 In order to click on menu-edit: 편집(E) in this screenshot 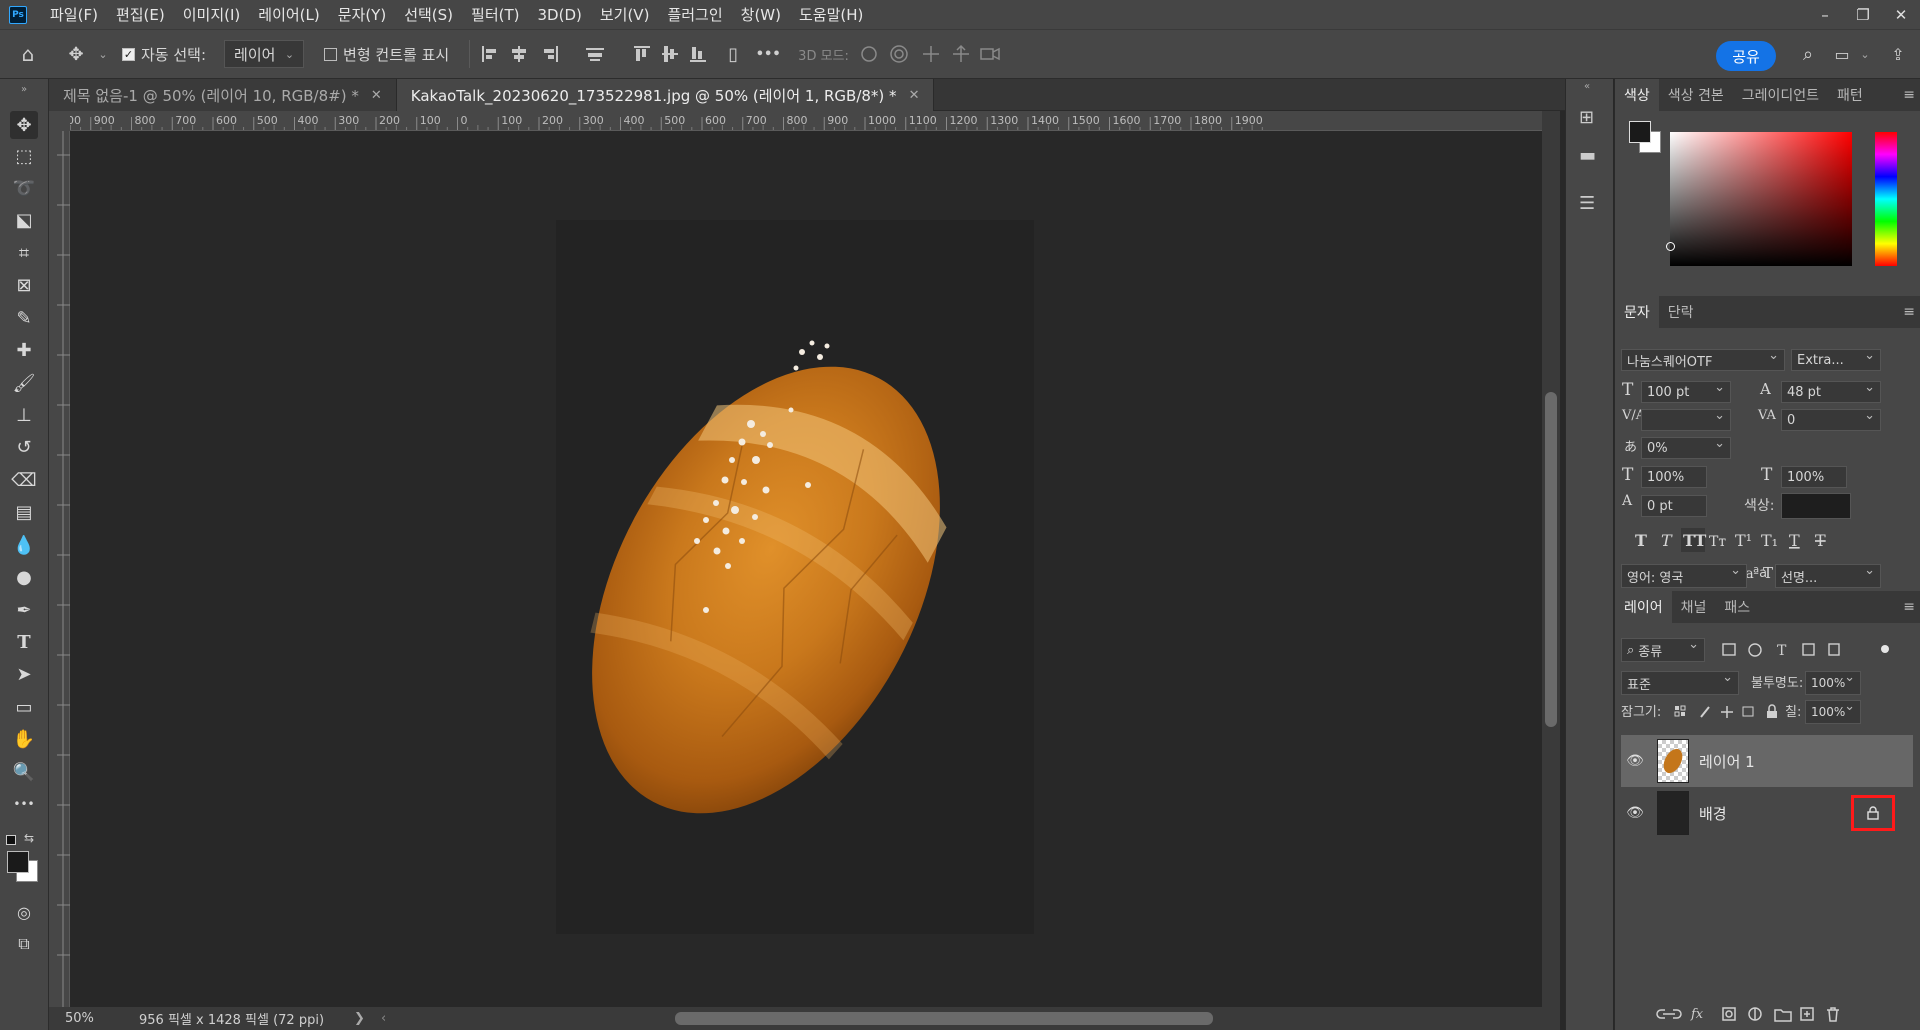, I will do `click(140, 14)`.